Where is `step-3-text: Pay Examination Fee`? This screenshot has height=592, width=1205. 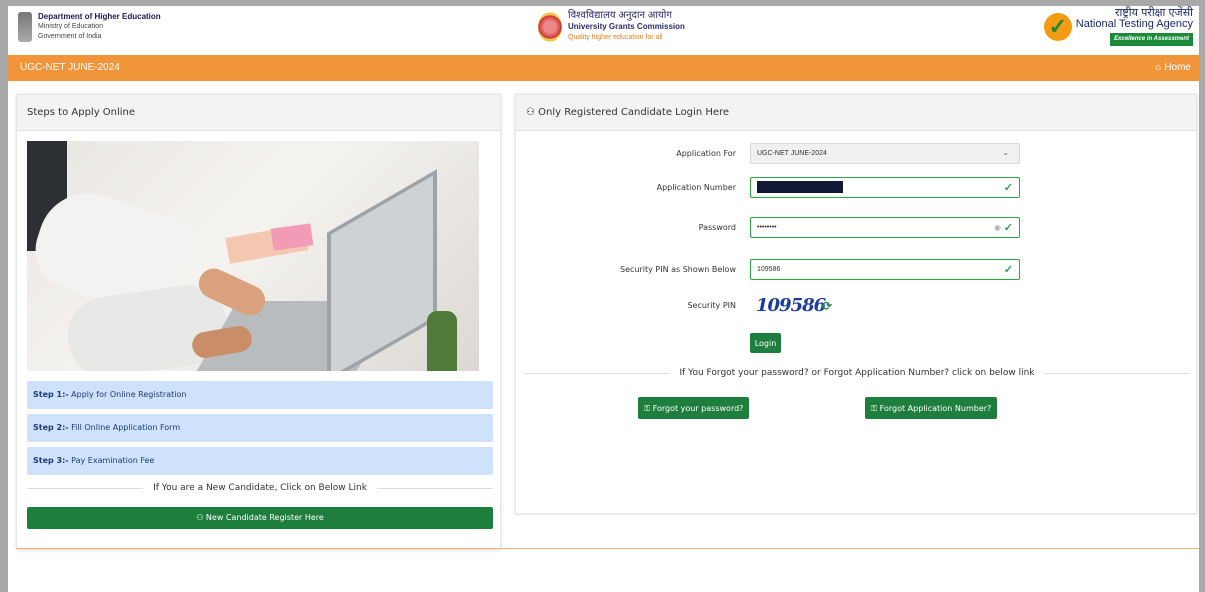
step-3-text: Pay Examination Fee is located at coordinates (111, 460).